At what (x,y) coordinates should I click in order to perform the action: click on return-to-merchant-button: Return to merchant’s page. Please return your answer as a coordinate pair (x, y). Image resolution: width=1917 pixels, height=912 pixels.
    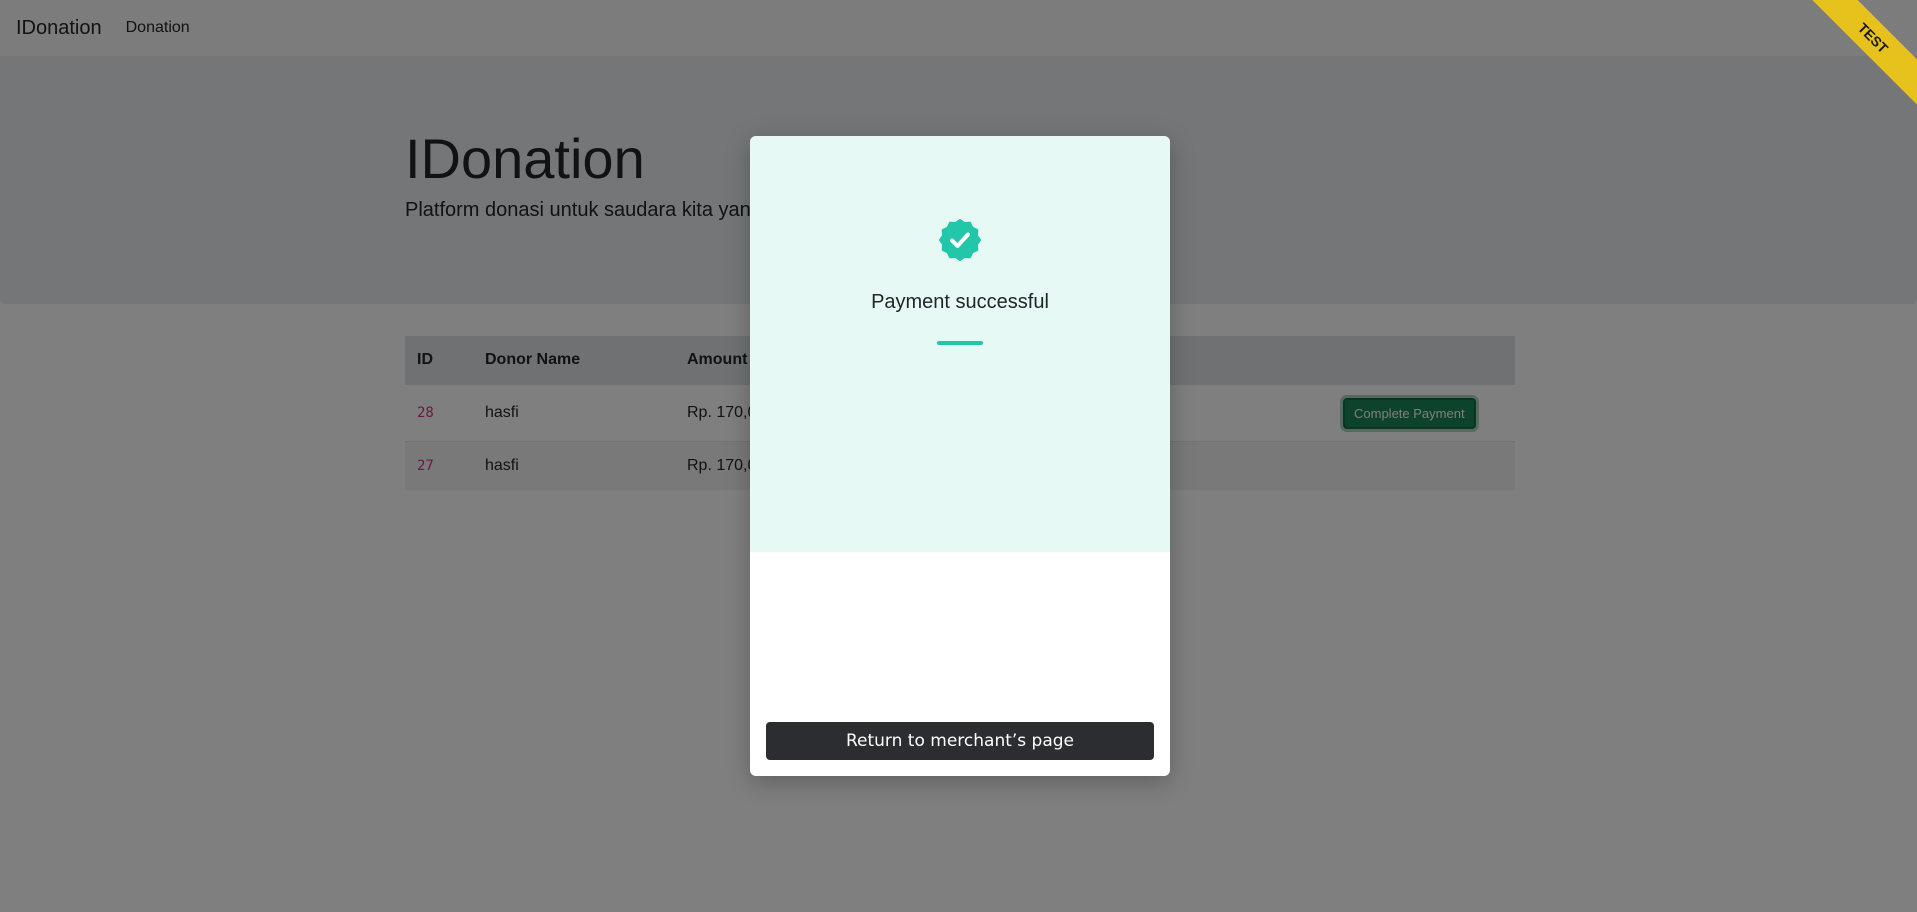
    Looking at the image, I should click on (960, 741).